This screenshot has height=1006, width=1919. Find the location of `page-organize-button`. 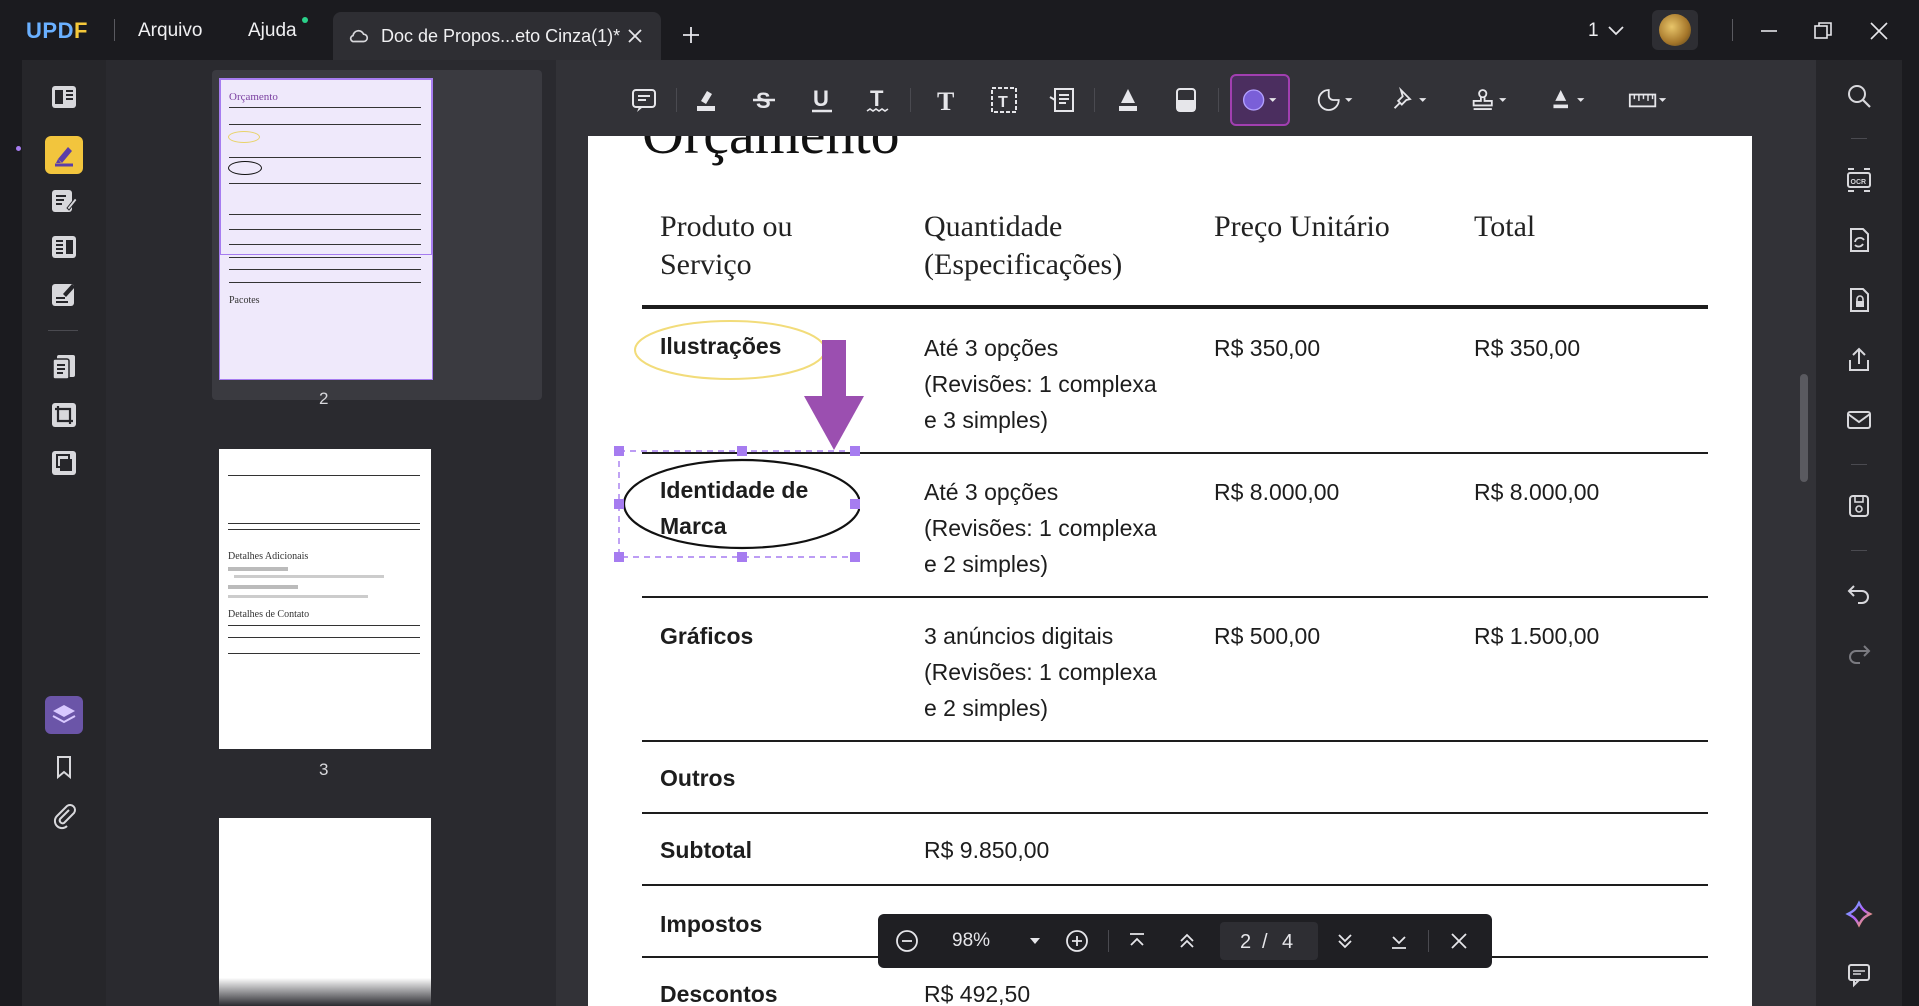

page-organize-button is located at coordinates (64, 247).